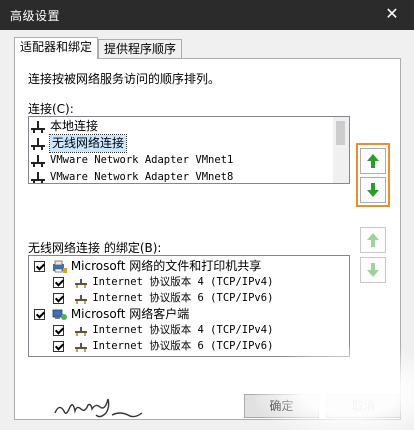 The width and height of the screenshot is (414, 430). Describe the element at coordinates (142, 160) in the screenshot. I see `connection-label: VMware Network Adapter VMnet1` at that location.